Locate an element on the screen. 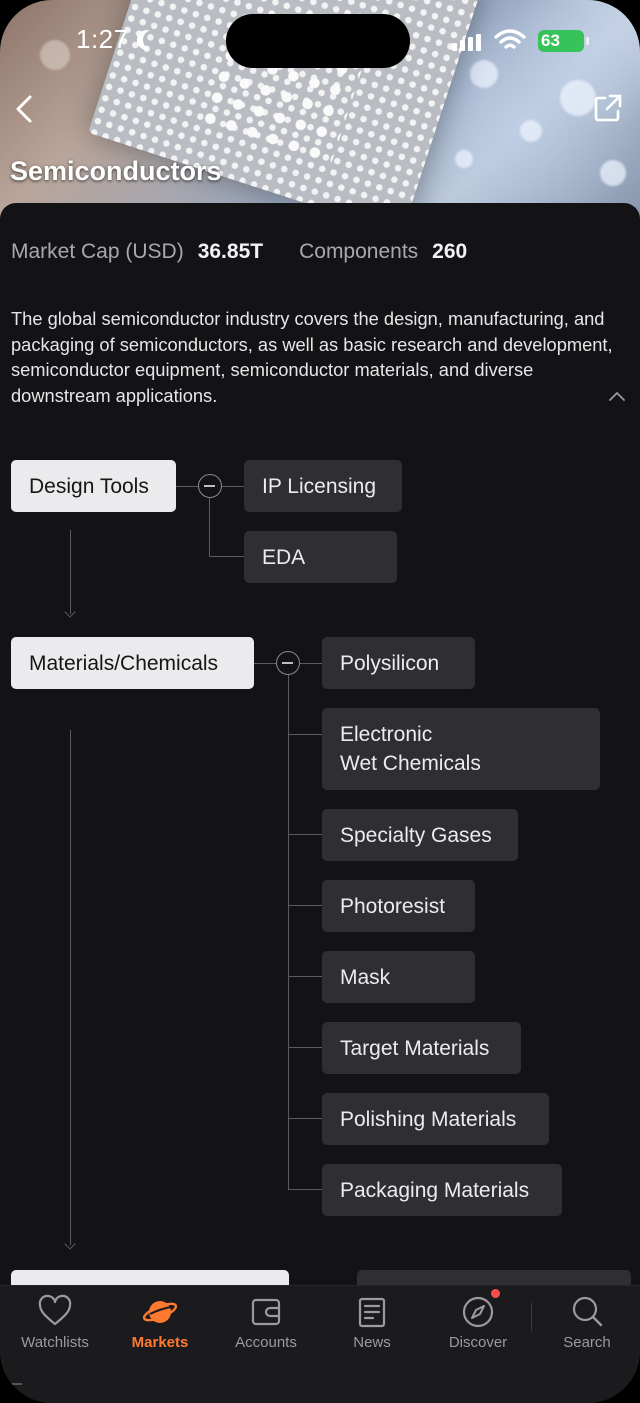 The height and width of the screenshot is (1403, 640). collapse-design-tools-icon is located at coordinates (210, 486).